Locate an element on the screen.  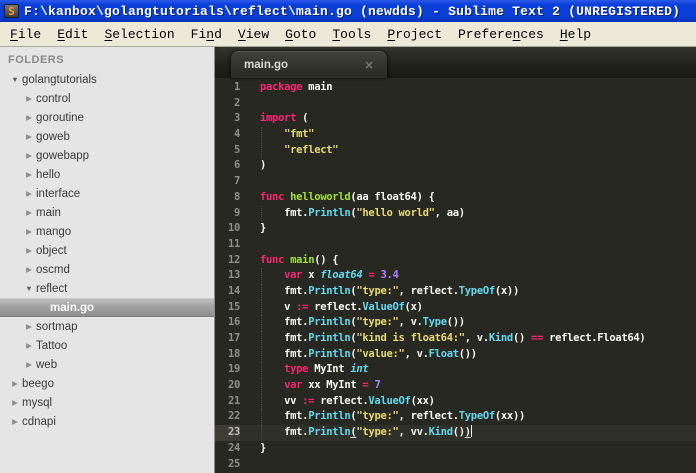
menu-tools: Tools is located at coordinates (351, 34).